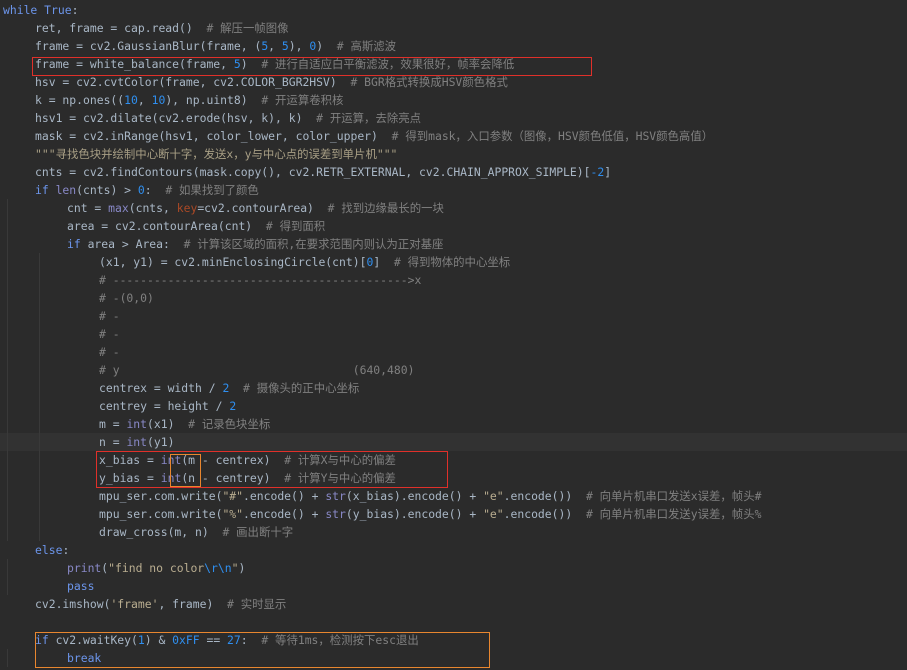  What do you see at coordinates (233, 496) in the screenshot?
I see `code-token: "#"` at bounding box center [233, 496].